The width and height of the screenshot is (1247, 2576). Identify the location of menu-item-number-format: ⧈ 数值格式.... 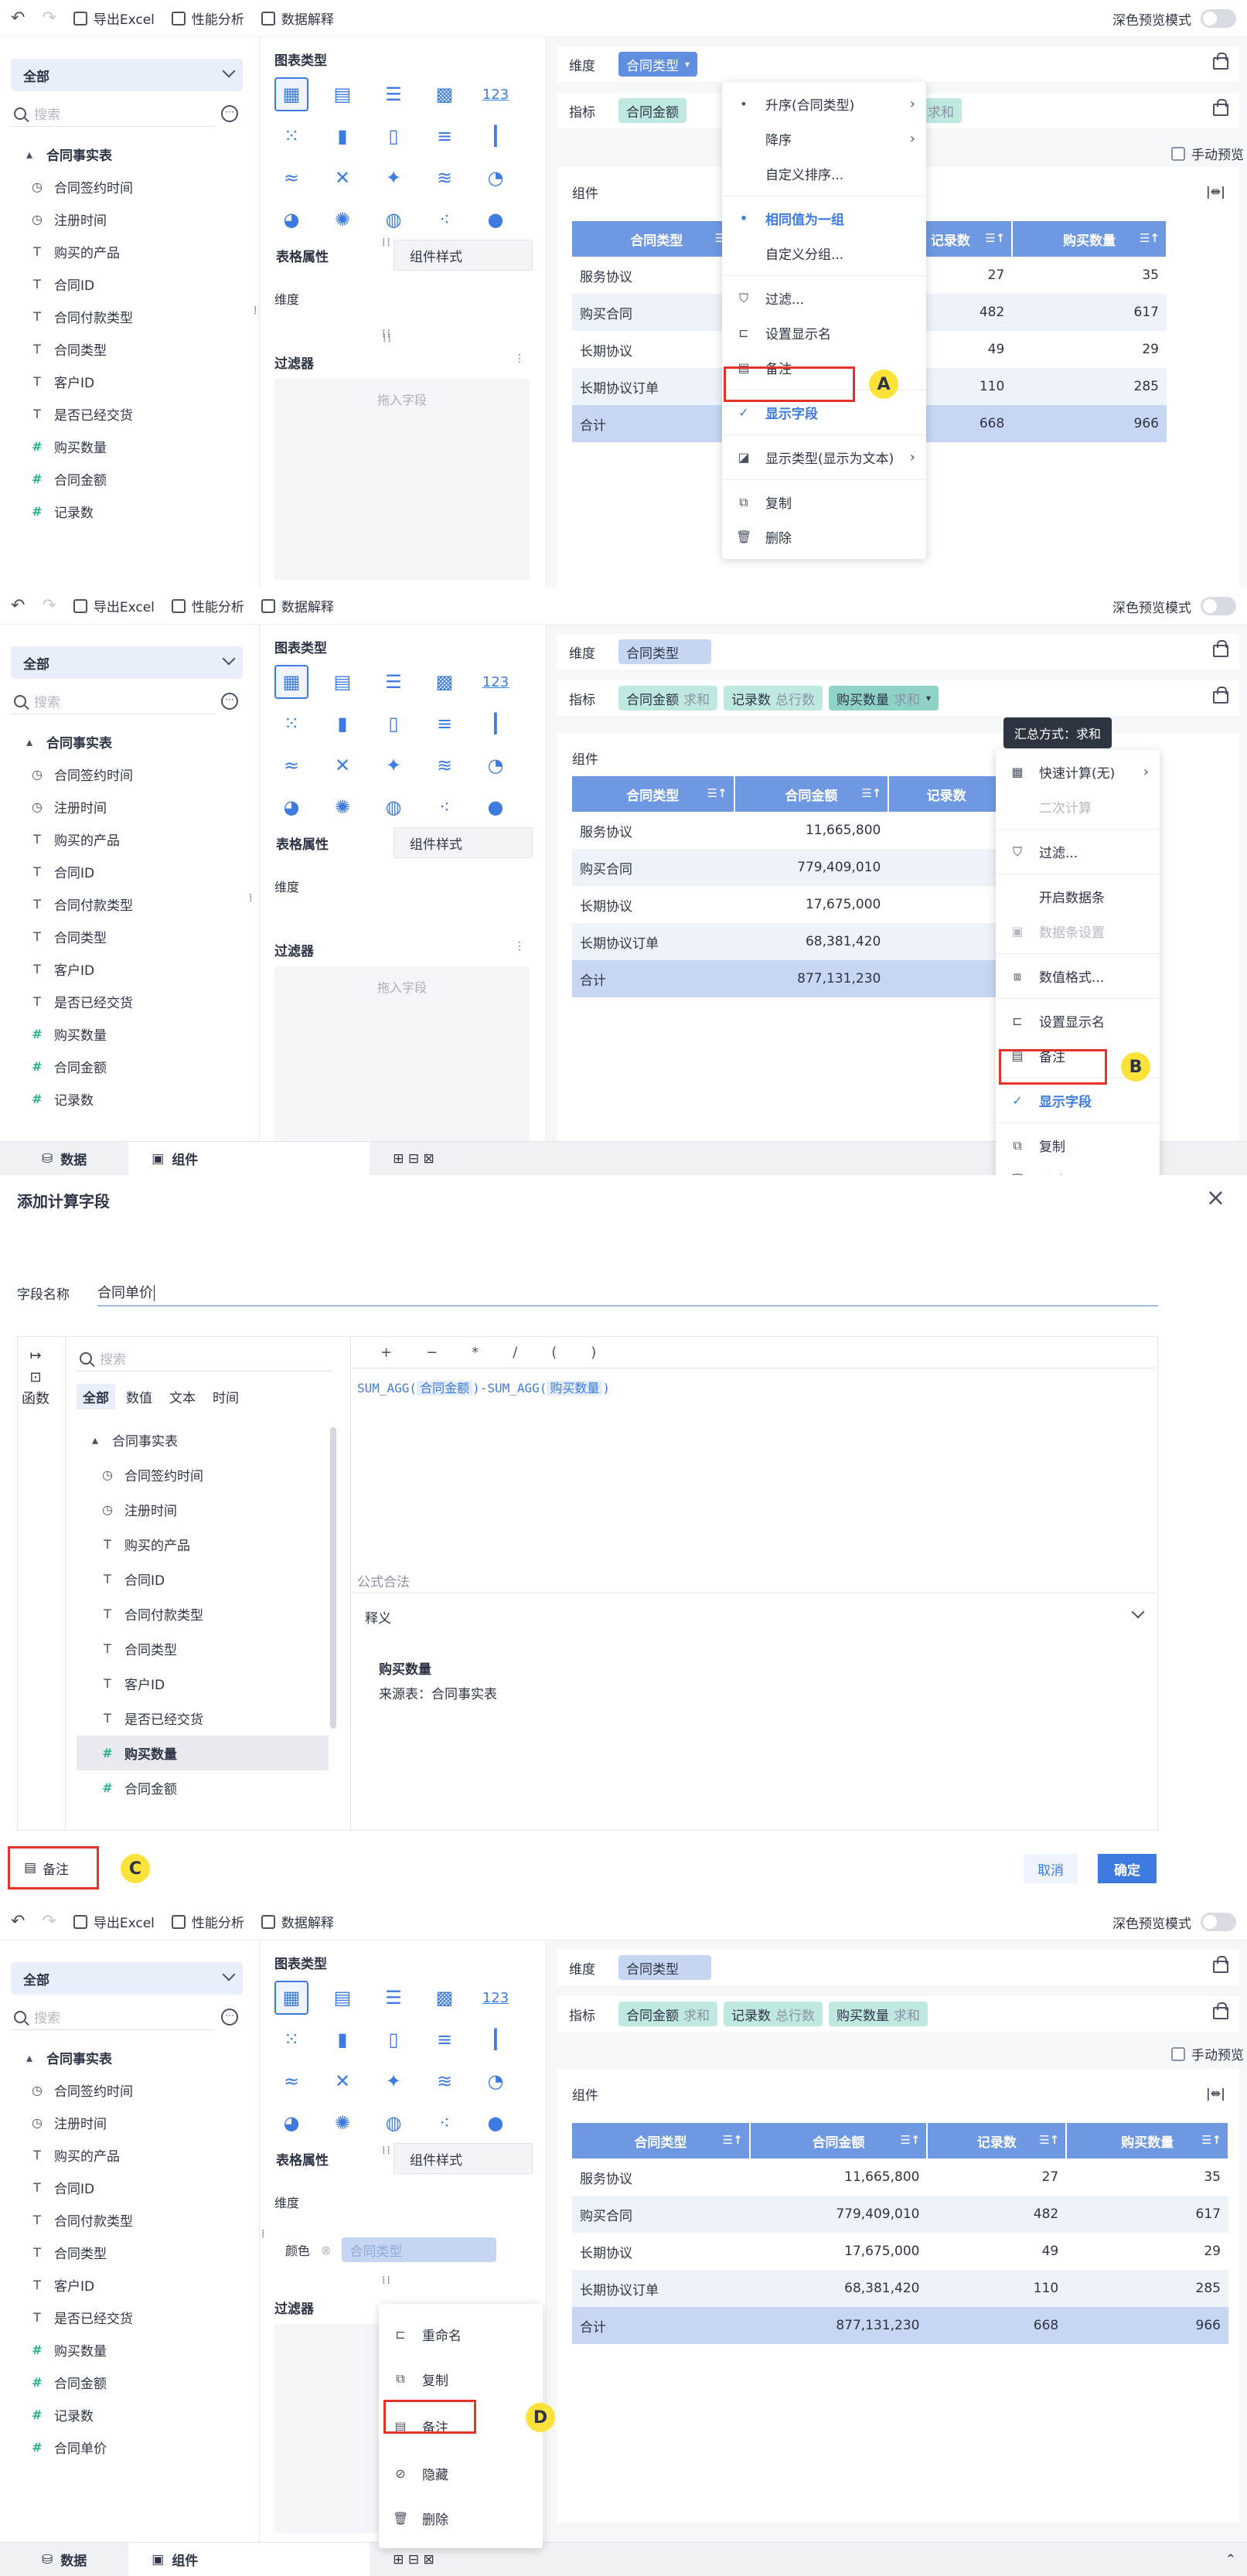
(1078, 976).